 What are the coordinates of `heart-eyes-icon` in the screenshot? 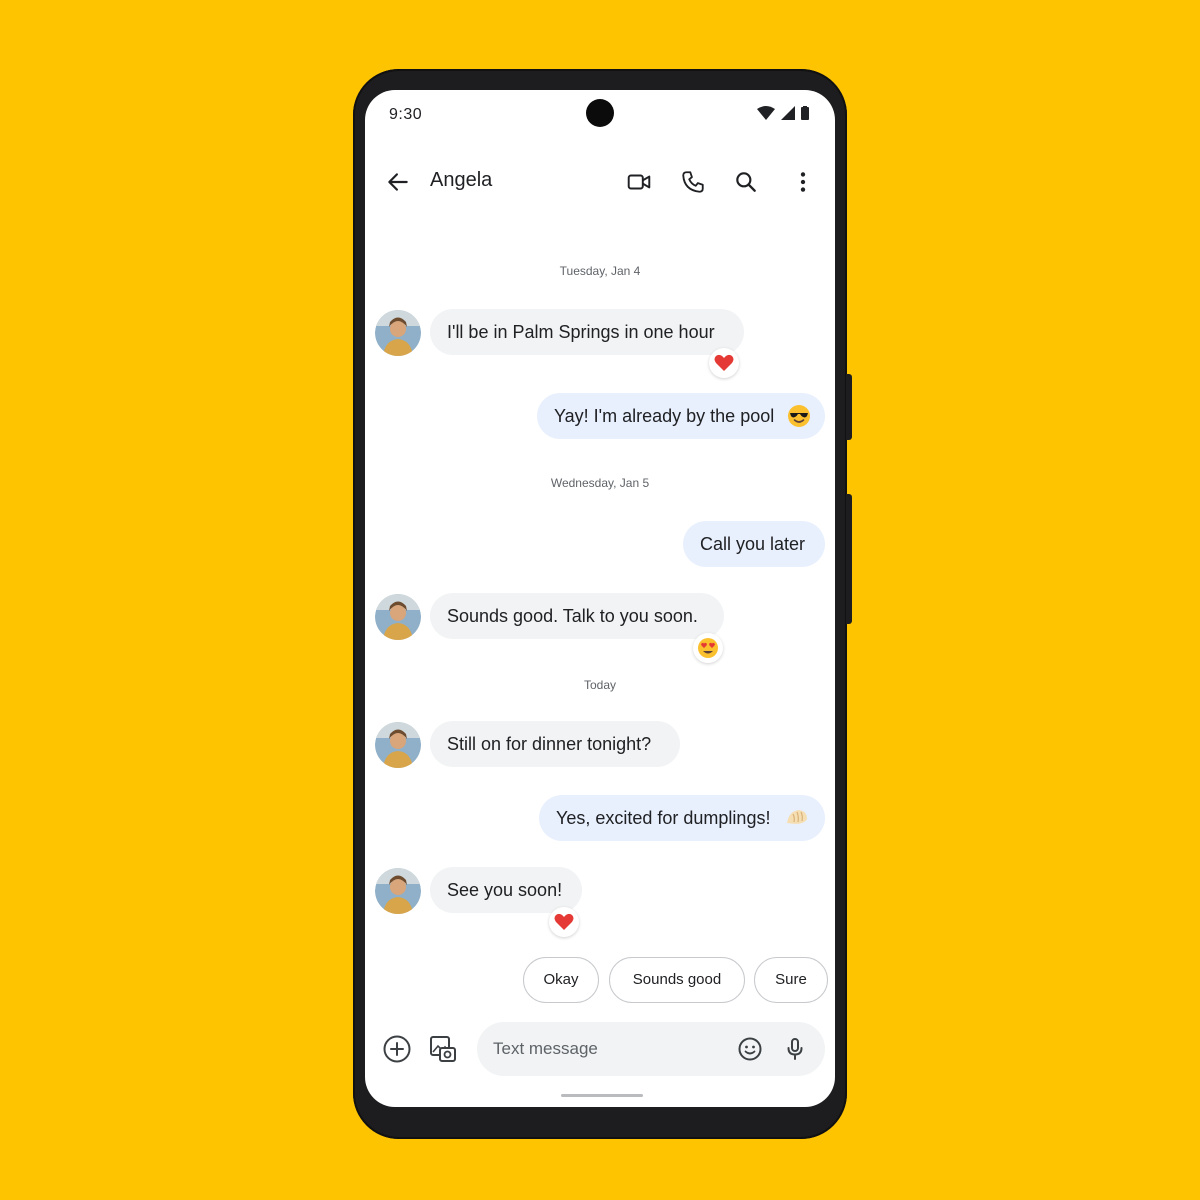 It's located at (708, 648).